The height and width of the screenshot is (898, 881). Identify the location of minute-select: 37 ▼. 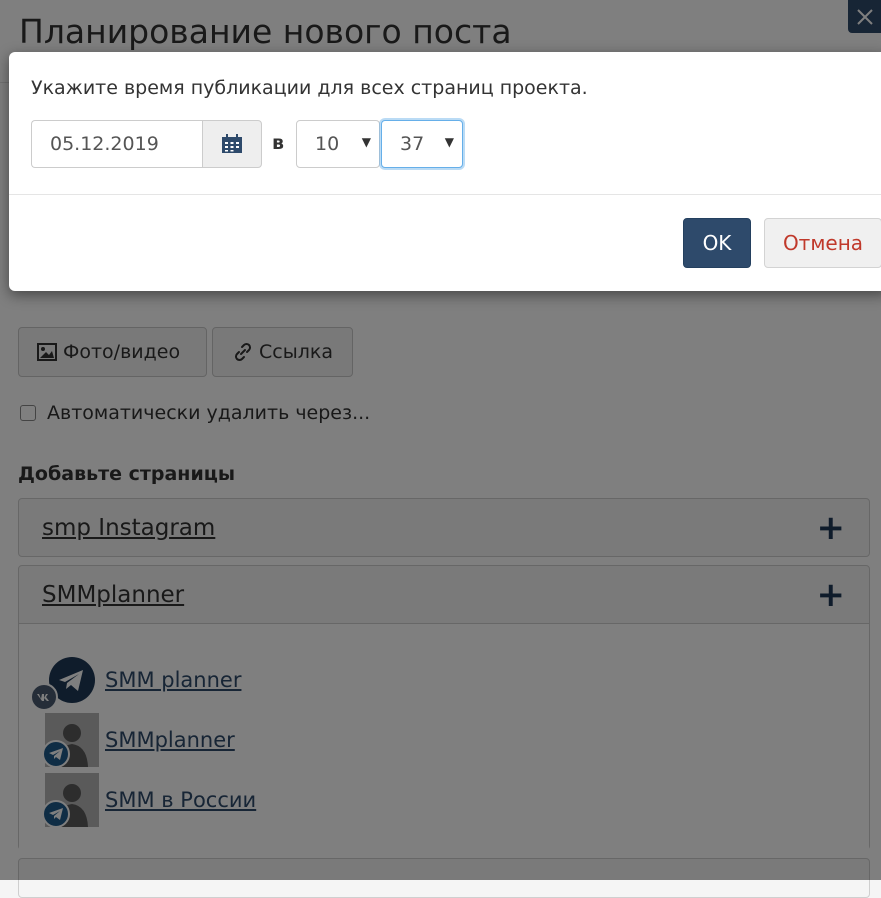
(422, 144).